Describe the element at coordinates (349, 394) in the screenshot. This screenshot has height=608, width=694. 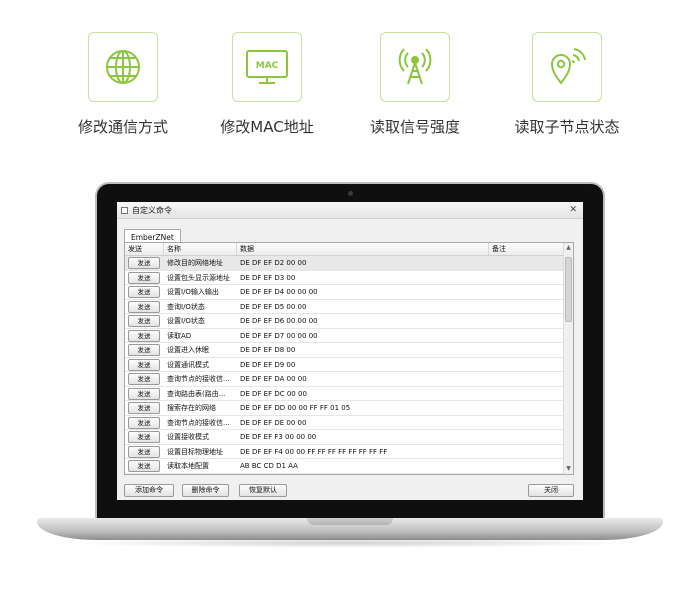
I see `table-row: 发送 查询路由表(路由... DE DF EF DC 00 00` at that location.